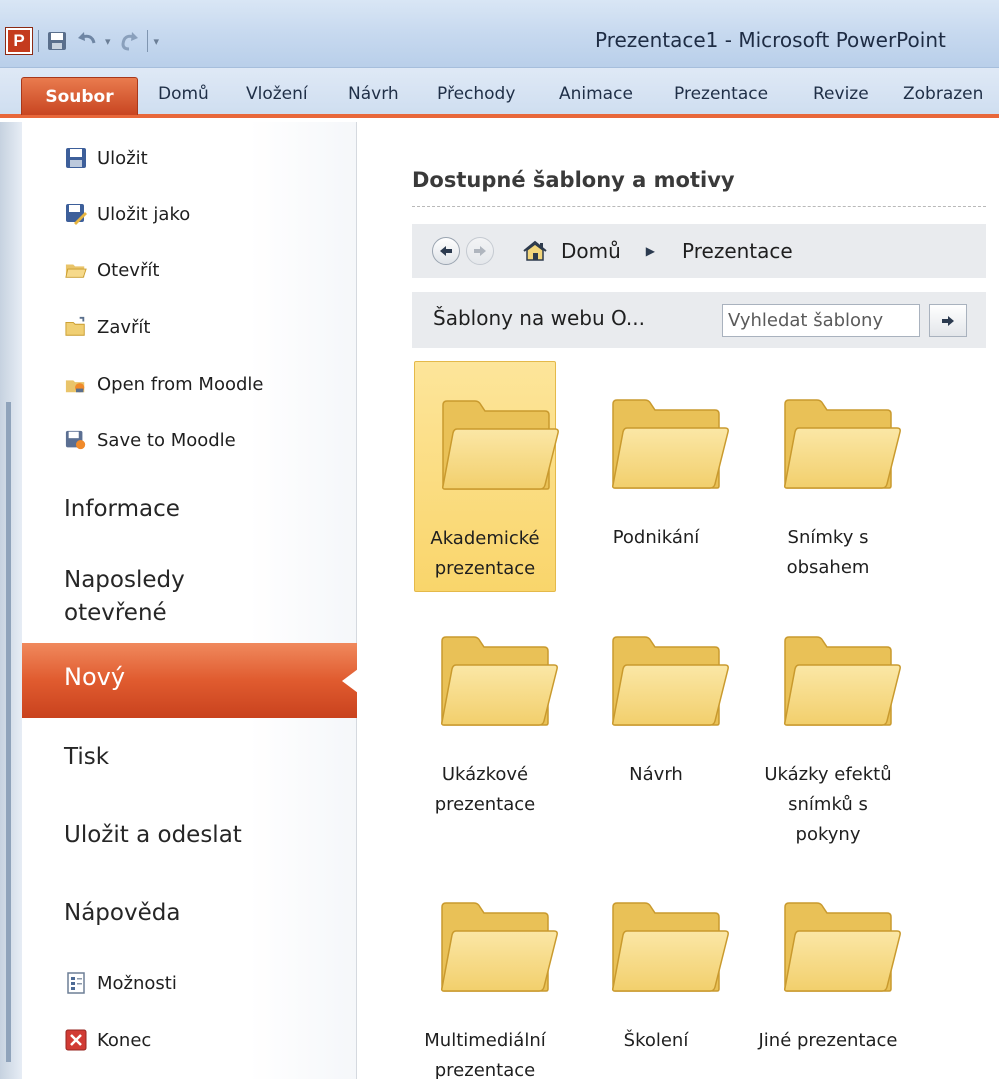  I want to click on selection-notch, so click(350, 681).